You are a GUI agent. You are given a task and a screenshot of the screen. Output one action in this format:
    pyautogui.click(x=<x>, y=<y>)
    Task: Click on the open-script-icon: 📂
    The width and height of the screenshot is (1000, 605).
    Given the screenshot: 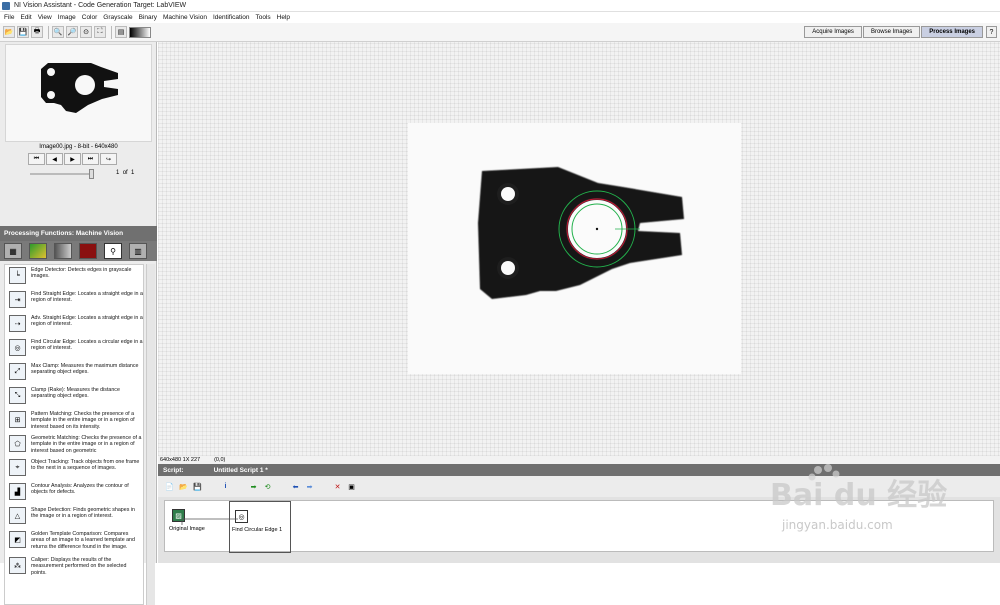 What is the action you would take?
    pyautogui.click(x=183, y=486)
    